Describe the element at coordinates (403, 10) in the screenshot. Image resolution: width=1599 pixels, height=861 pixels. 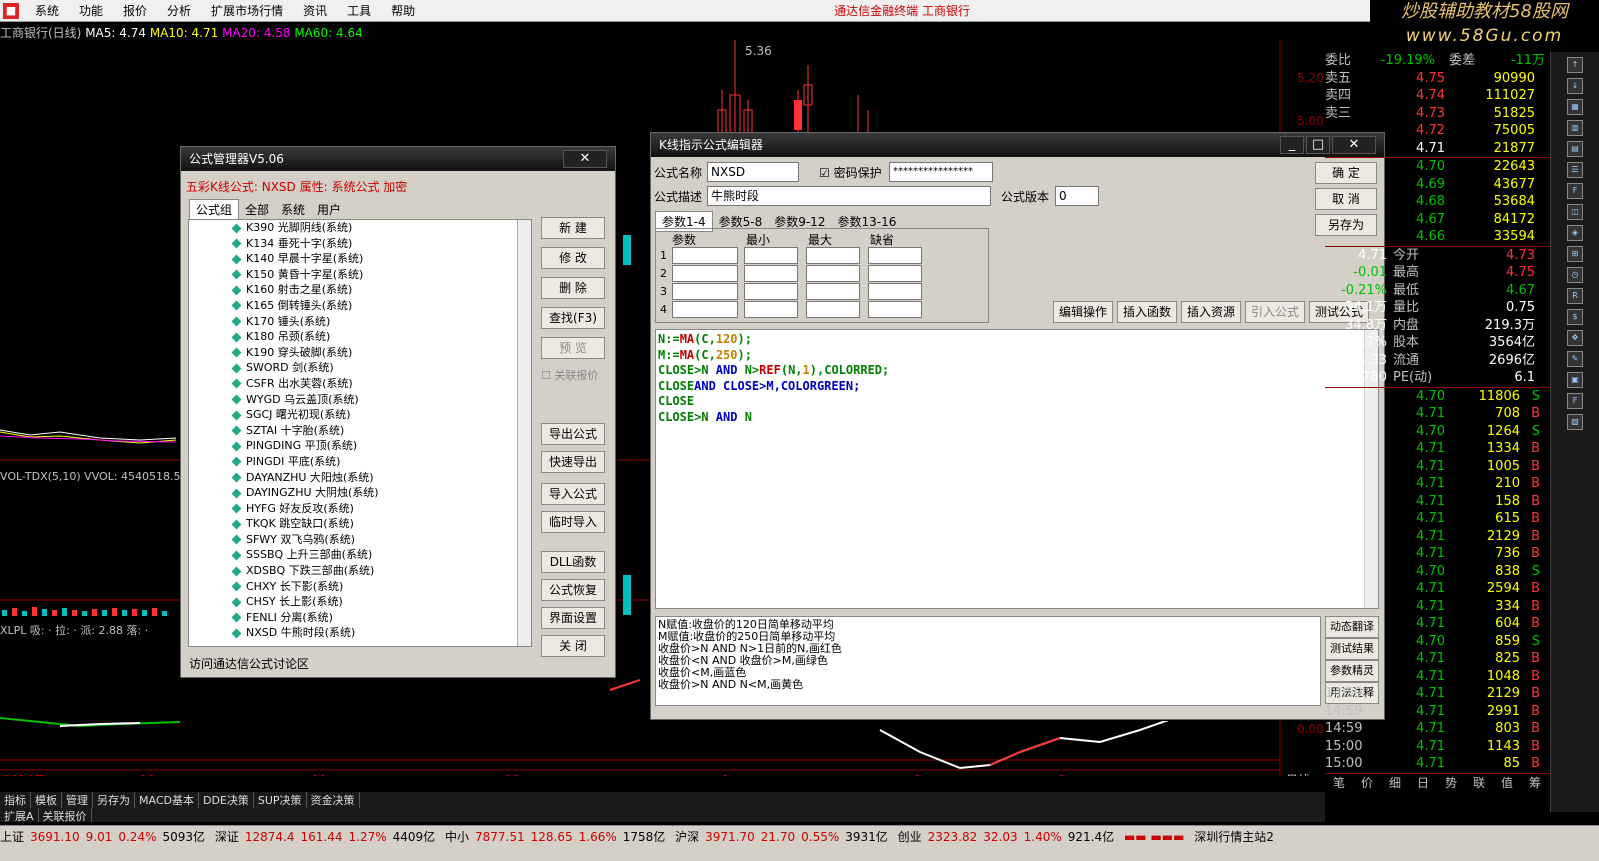
I see `menu-item-help: 帮助` at that location.